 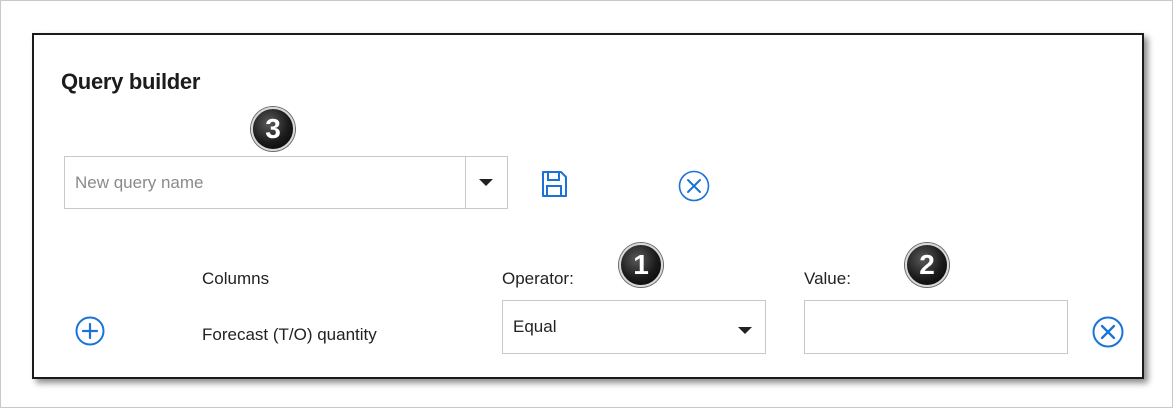 I want to click on operator-selected-value: Equal, so click(x=535, y=326).